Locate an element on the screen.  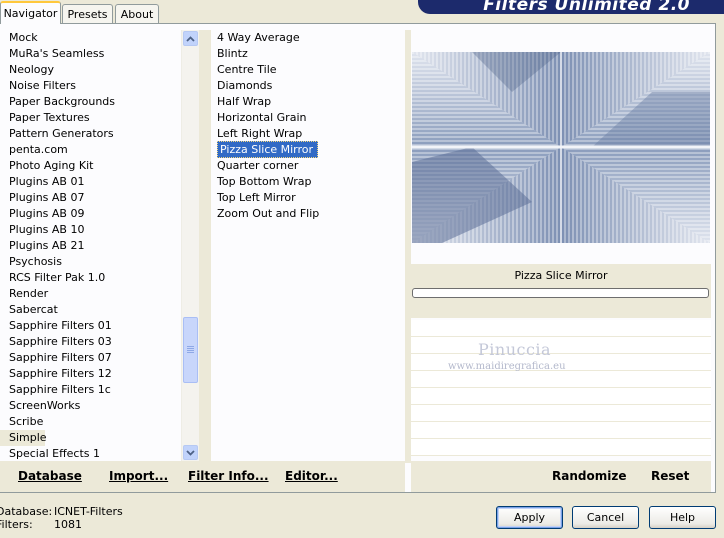
filter-item-label: Centre Tile is located at coordinates (247, 69).